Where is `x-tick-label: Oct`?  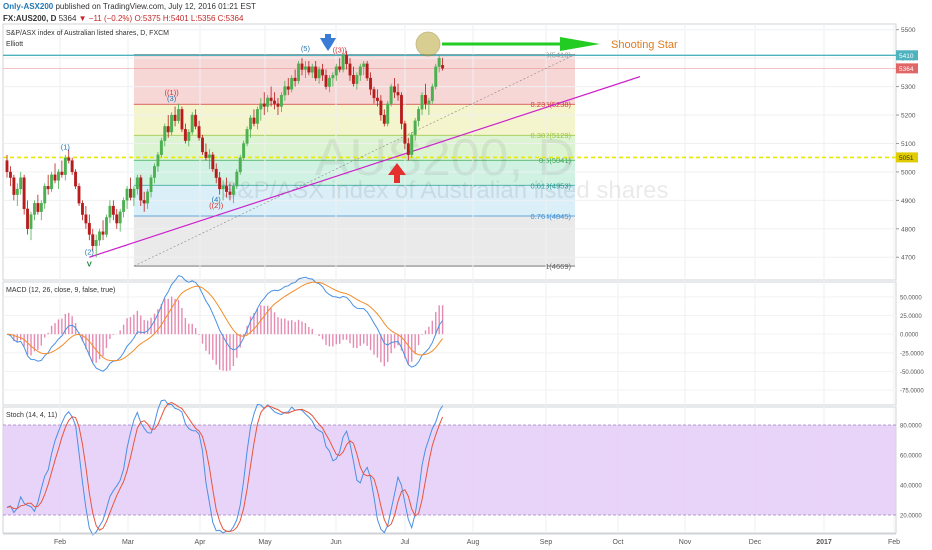
x-tick-label: Oct is located at coordinates (618, 542).